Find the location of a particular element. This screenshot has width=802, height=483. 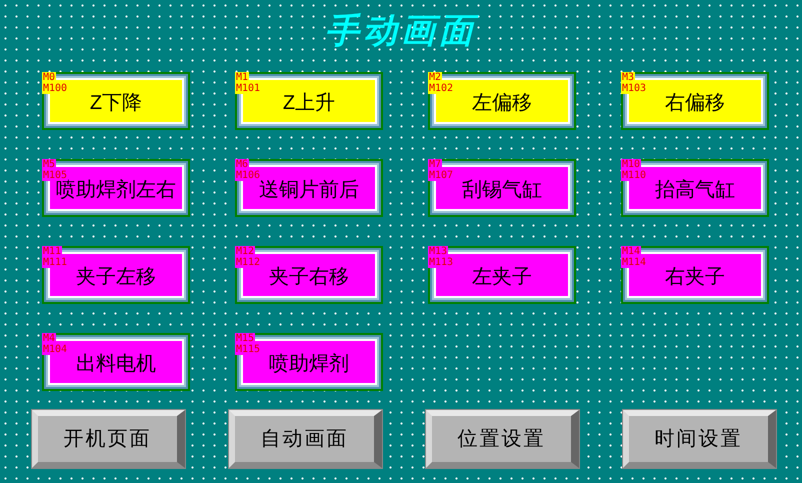

tag-label: M100 is located at coordinates (55, 88).